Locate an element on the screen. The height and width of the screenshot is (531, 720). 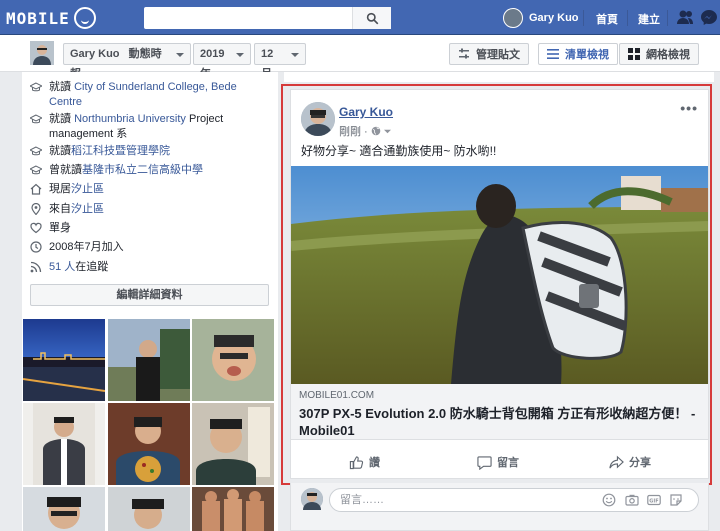
create-link: 建立 is located at coordinates (649, 19).